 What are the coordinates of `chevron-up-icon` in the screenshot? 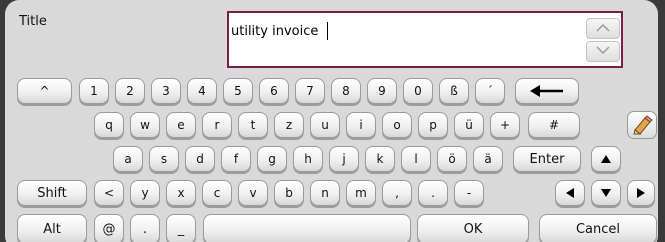 It's located at (603, 28).